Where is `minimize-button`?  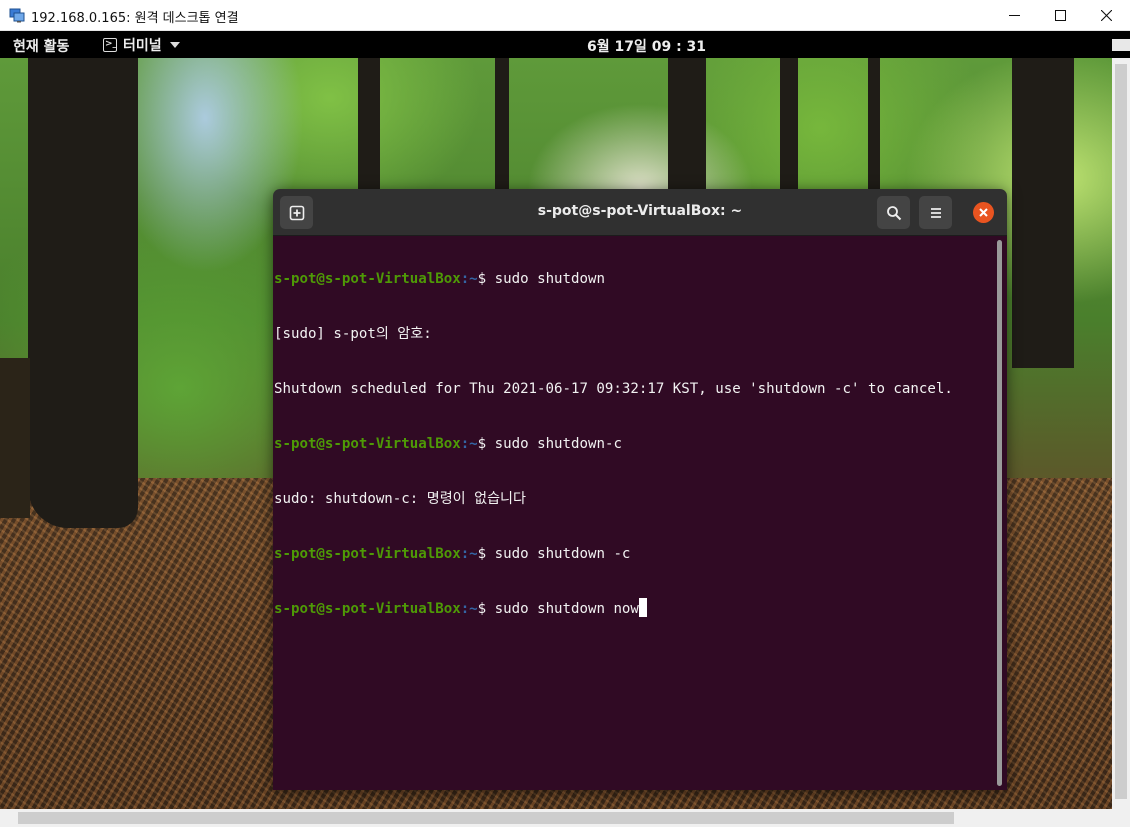
minimize-button is located at coordinates (1014, 15).